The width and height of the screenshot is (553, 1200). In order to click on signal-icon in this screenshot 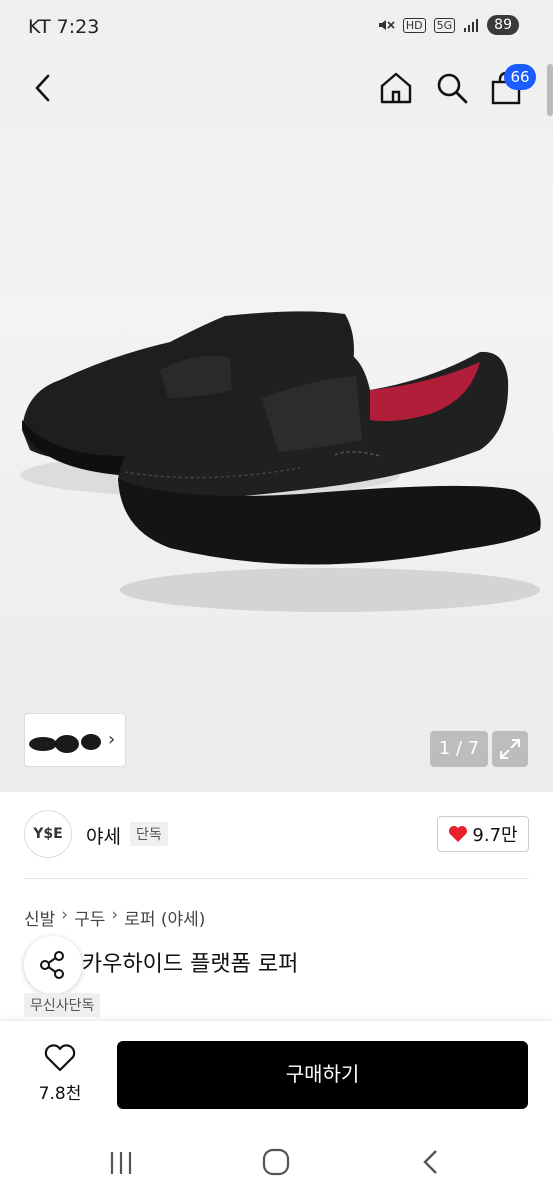, I will do `click(471, 25)`.